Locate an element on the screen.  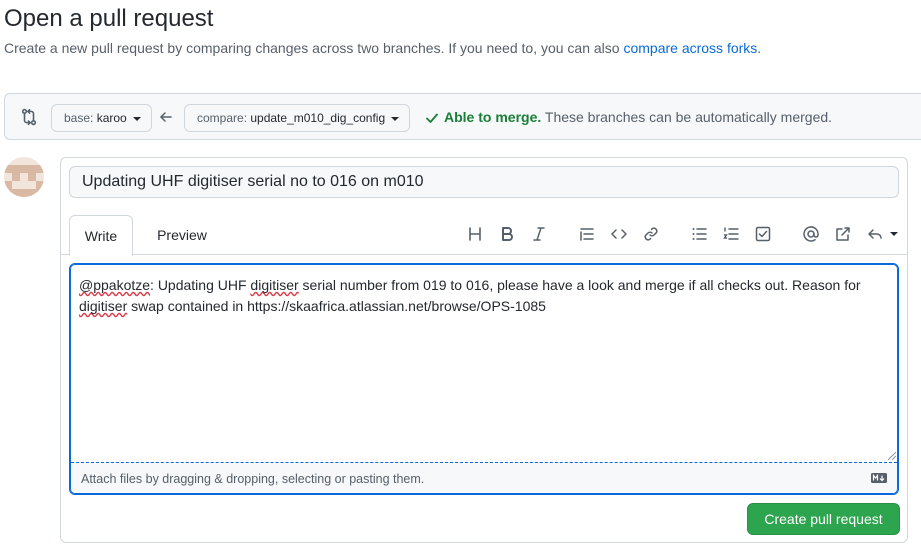
merge-status-bold: Able to merge. is located at coordinates (493, 117).